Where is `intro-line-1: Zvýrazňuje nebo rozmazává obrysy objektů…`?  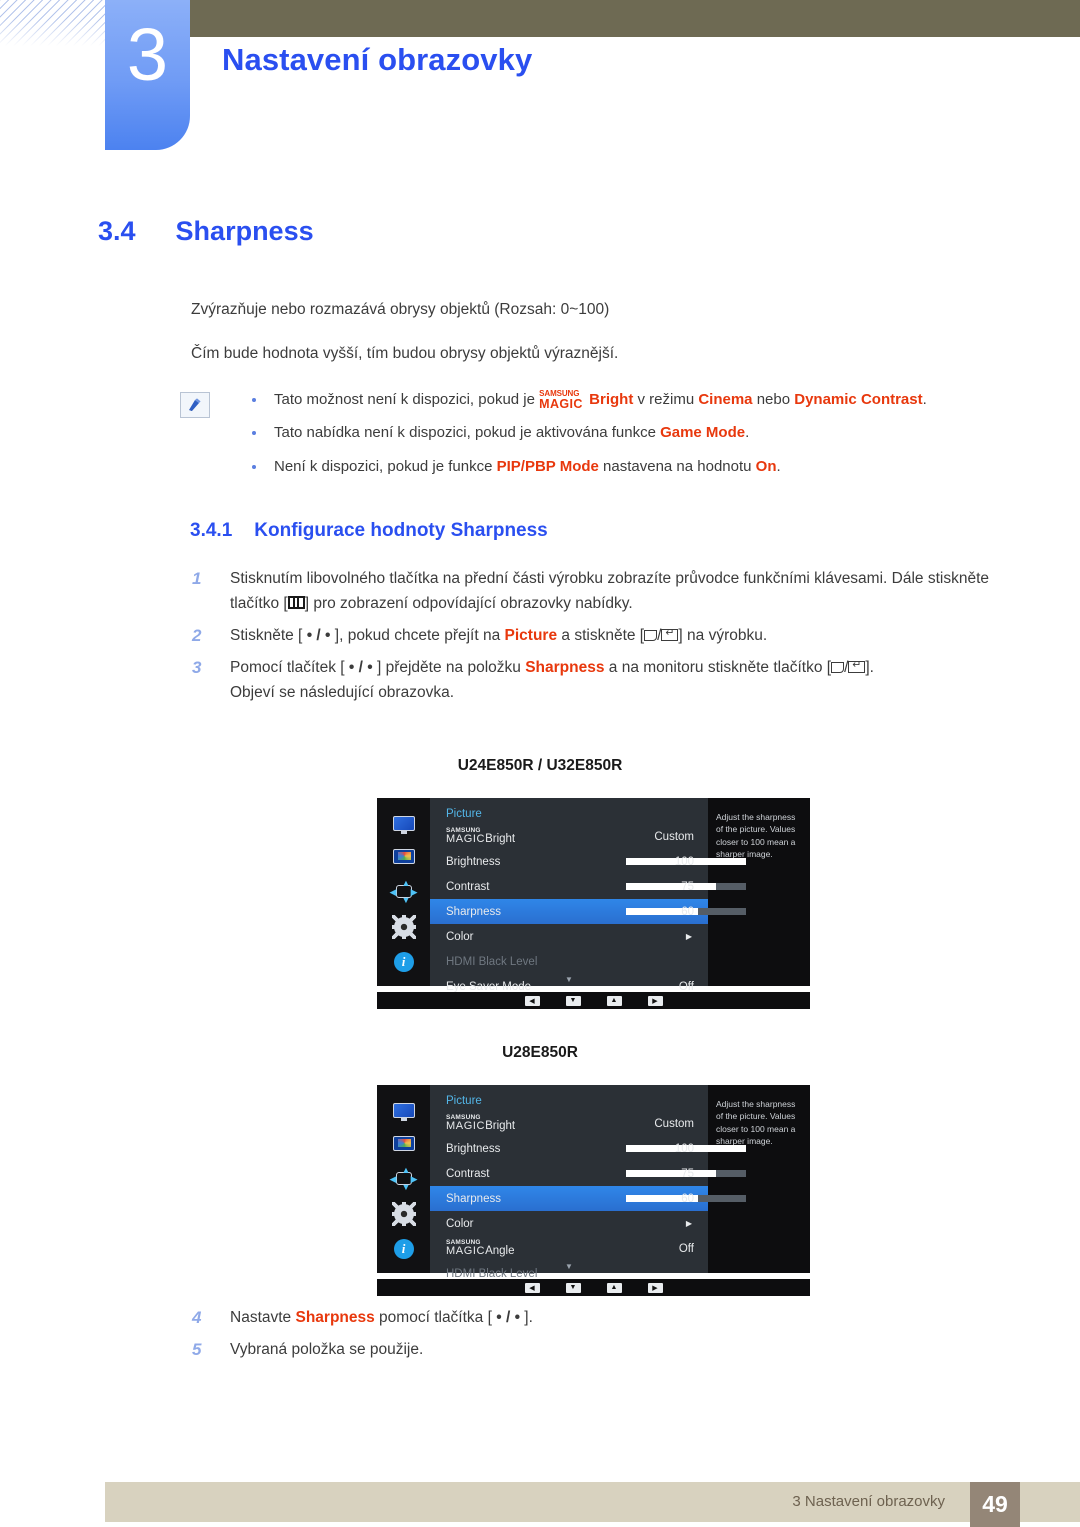
intro-line-1: Zvýrazňuje nebo rozmazává obrysy objektů… is located at coordinates (400, 309).